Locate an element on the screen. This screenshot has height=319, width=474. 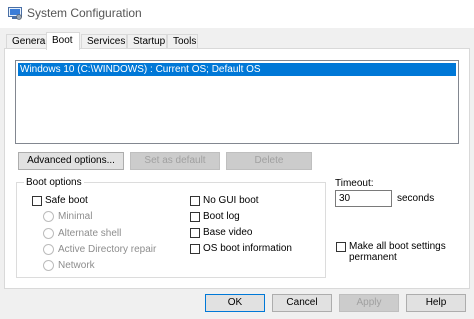
base-video-checkbox: Base video is located at coordinates (221, 232).